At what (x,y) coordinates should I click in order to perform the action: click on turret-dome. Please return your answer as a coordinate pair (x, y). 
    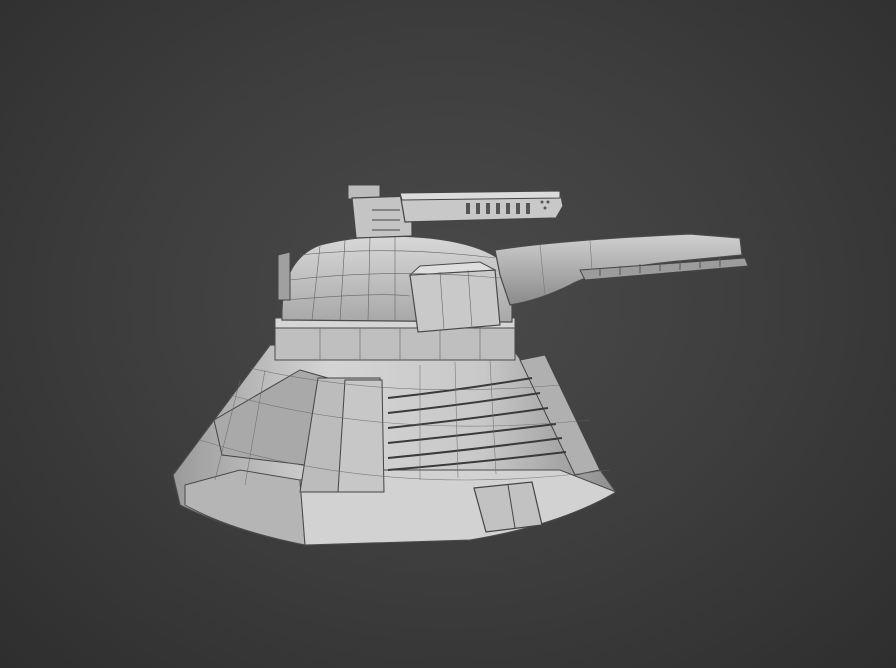
    Looking at the image, I should click on (395, 284).